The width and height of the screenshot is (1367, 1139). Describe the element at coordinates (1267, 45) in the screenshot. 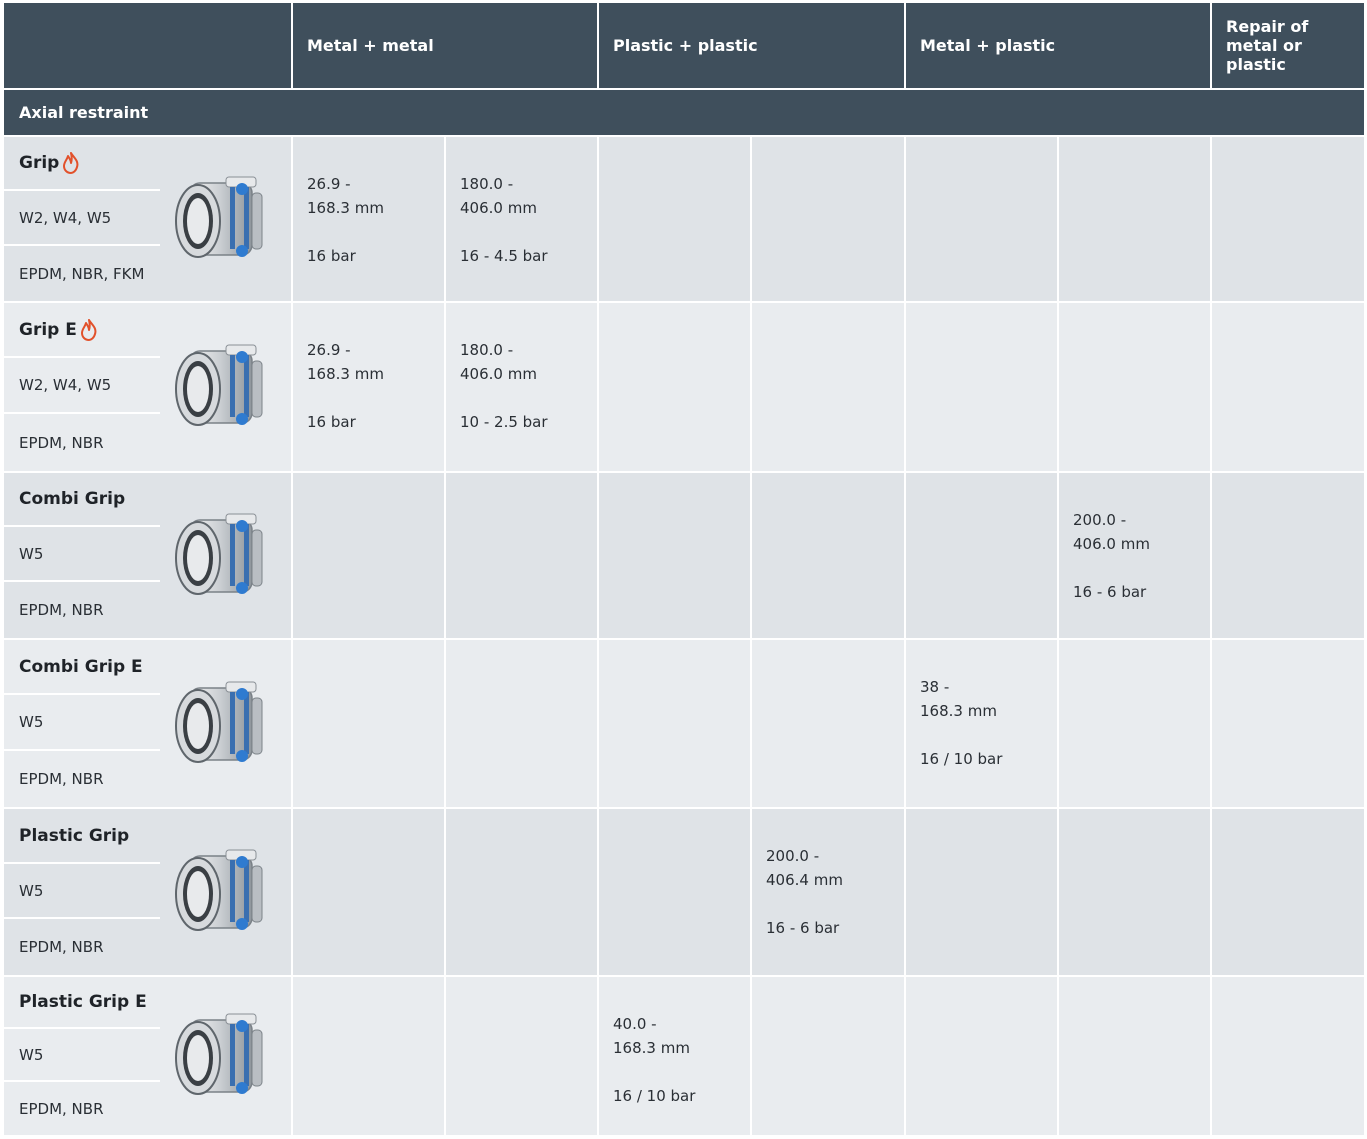

I see `header-col-3: Repair of metal or plastic` at that location.